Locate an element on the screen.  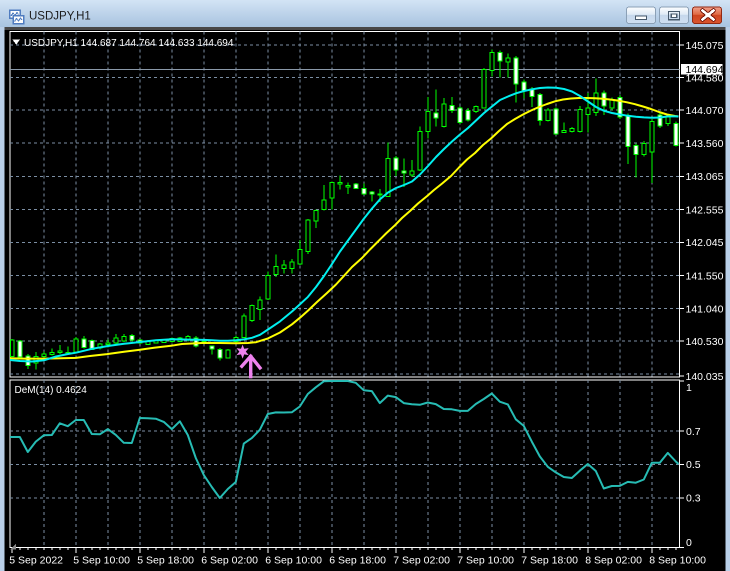
svg-text: 6 Sep 10:00 is located at coordinates (293, 561).